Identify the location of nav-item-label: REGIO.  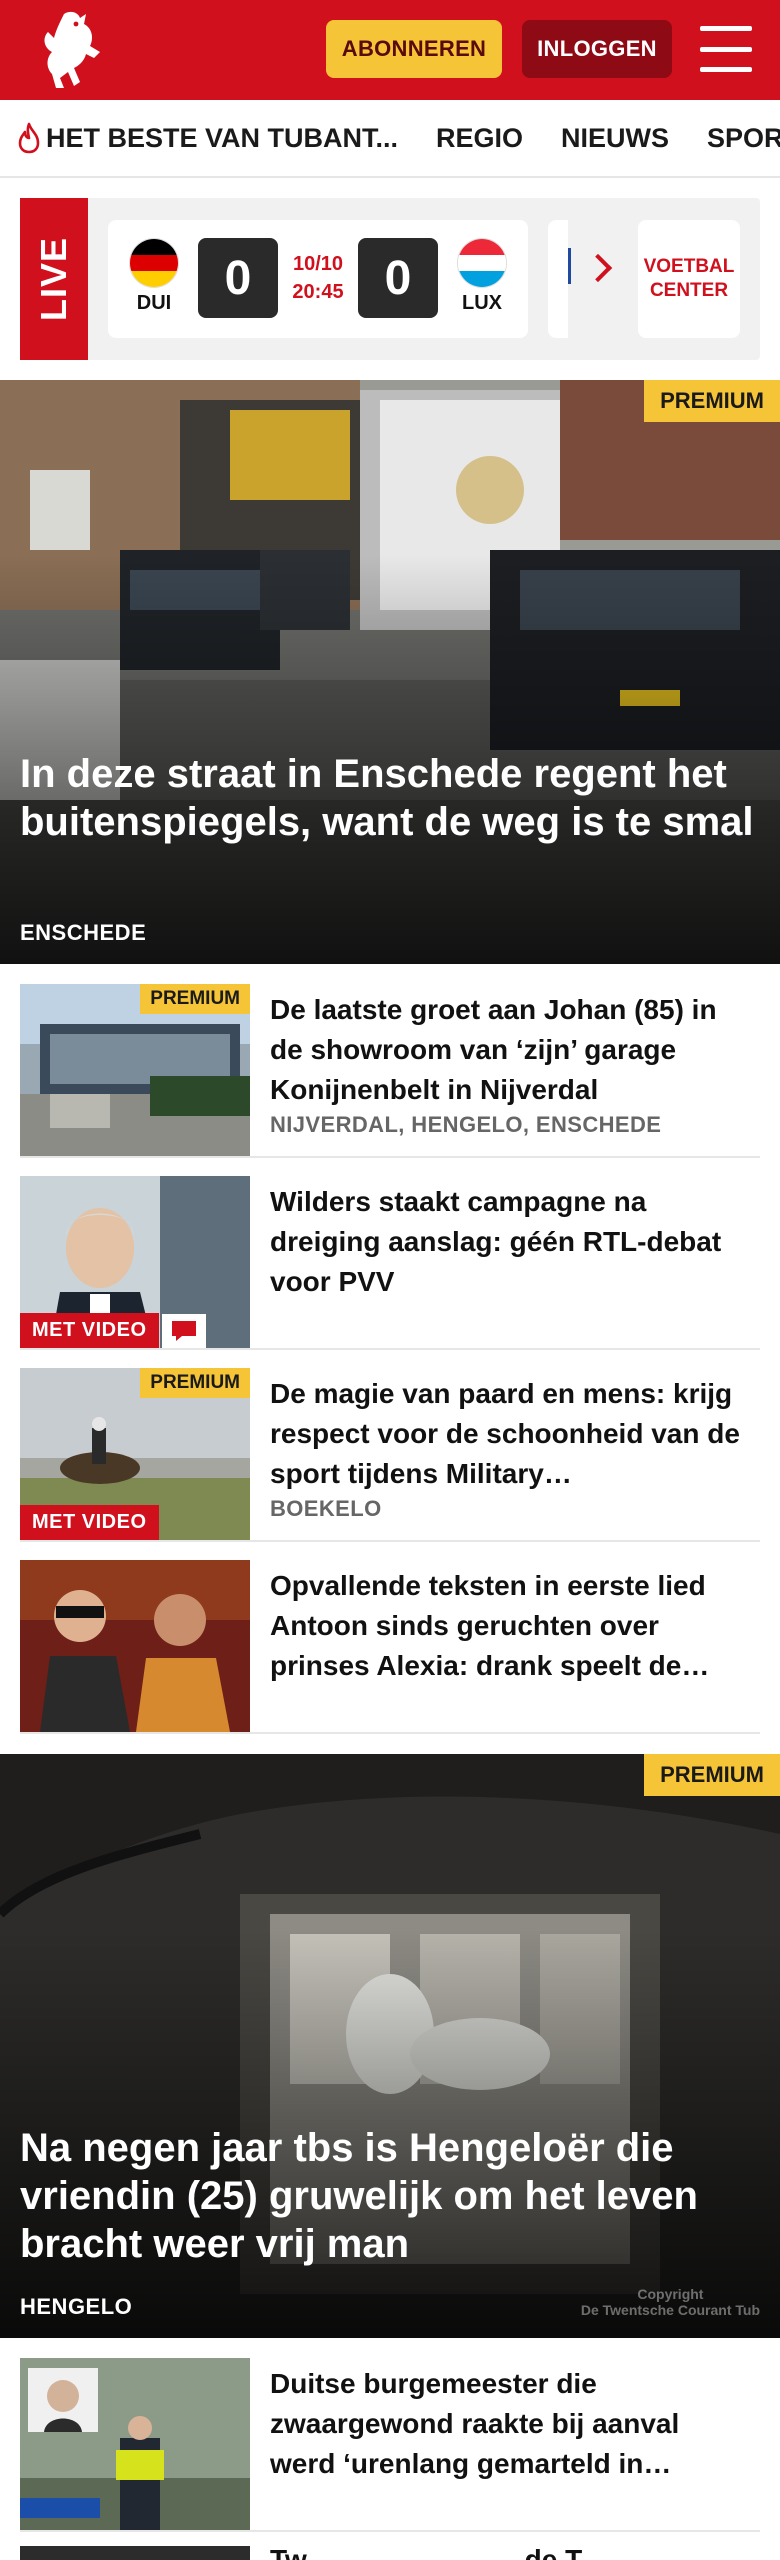
(480, 137).